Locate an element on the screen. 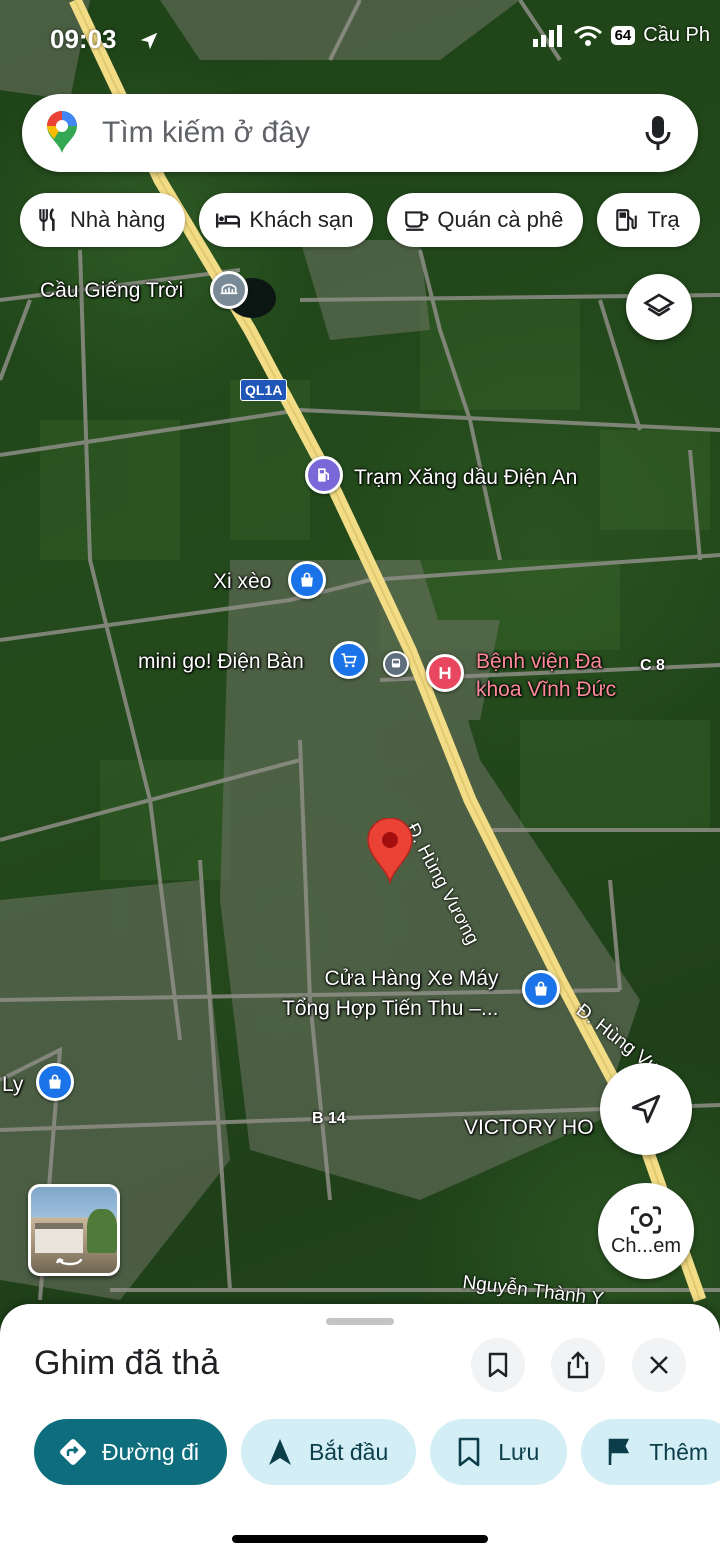 The height and width of the screenshot is (1557, 720). add-label-button: Thêm is located at coordinates (650, 1452).